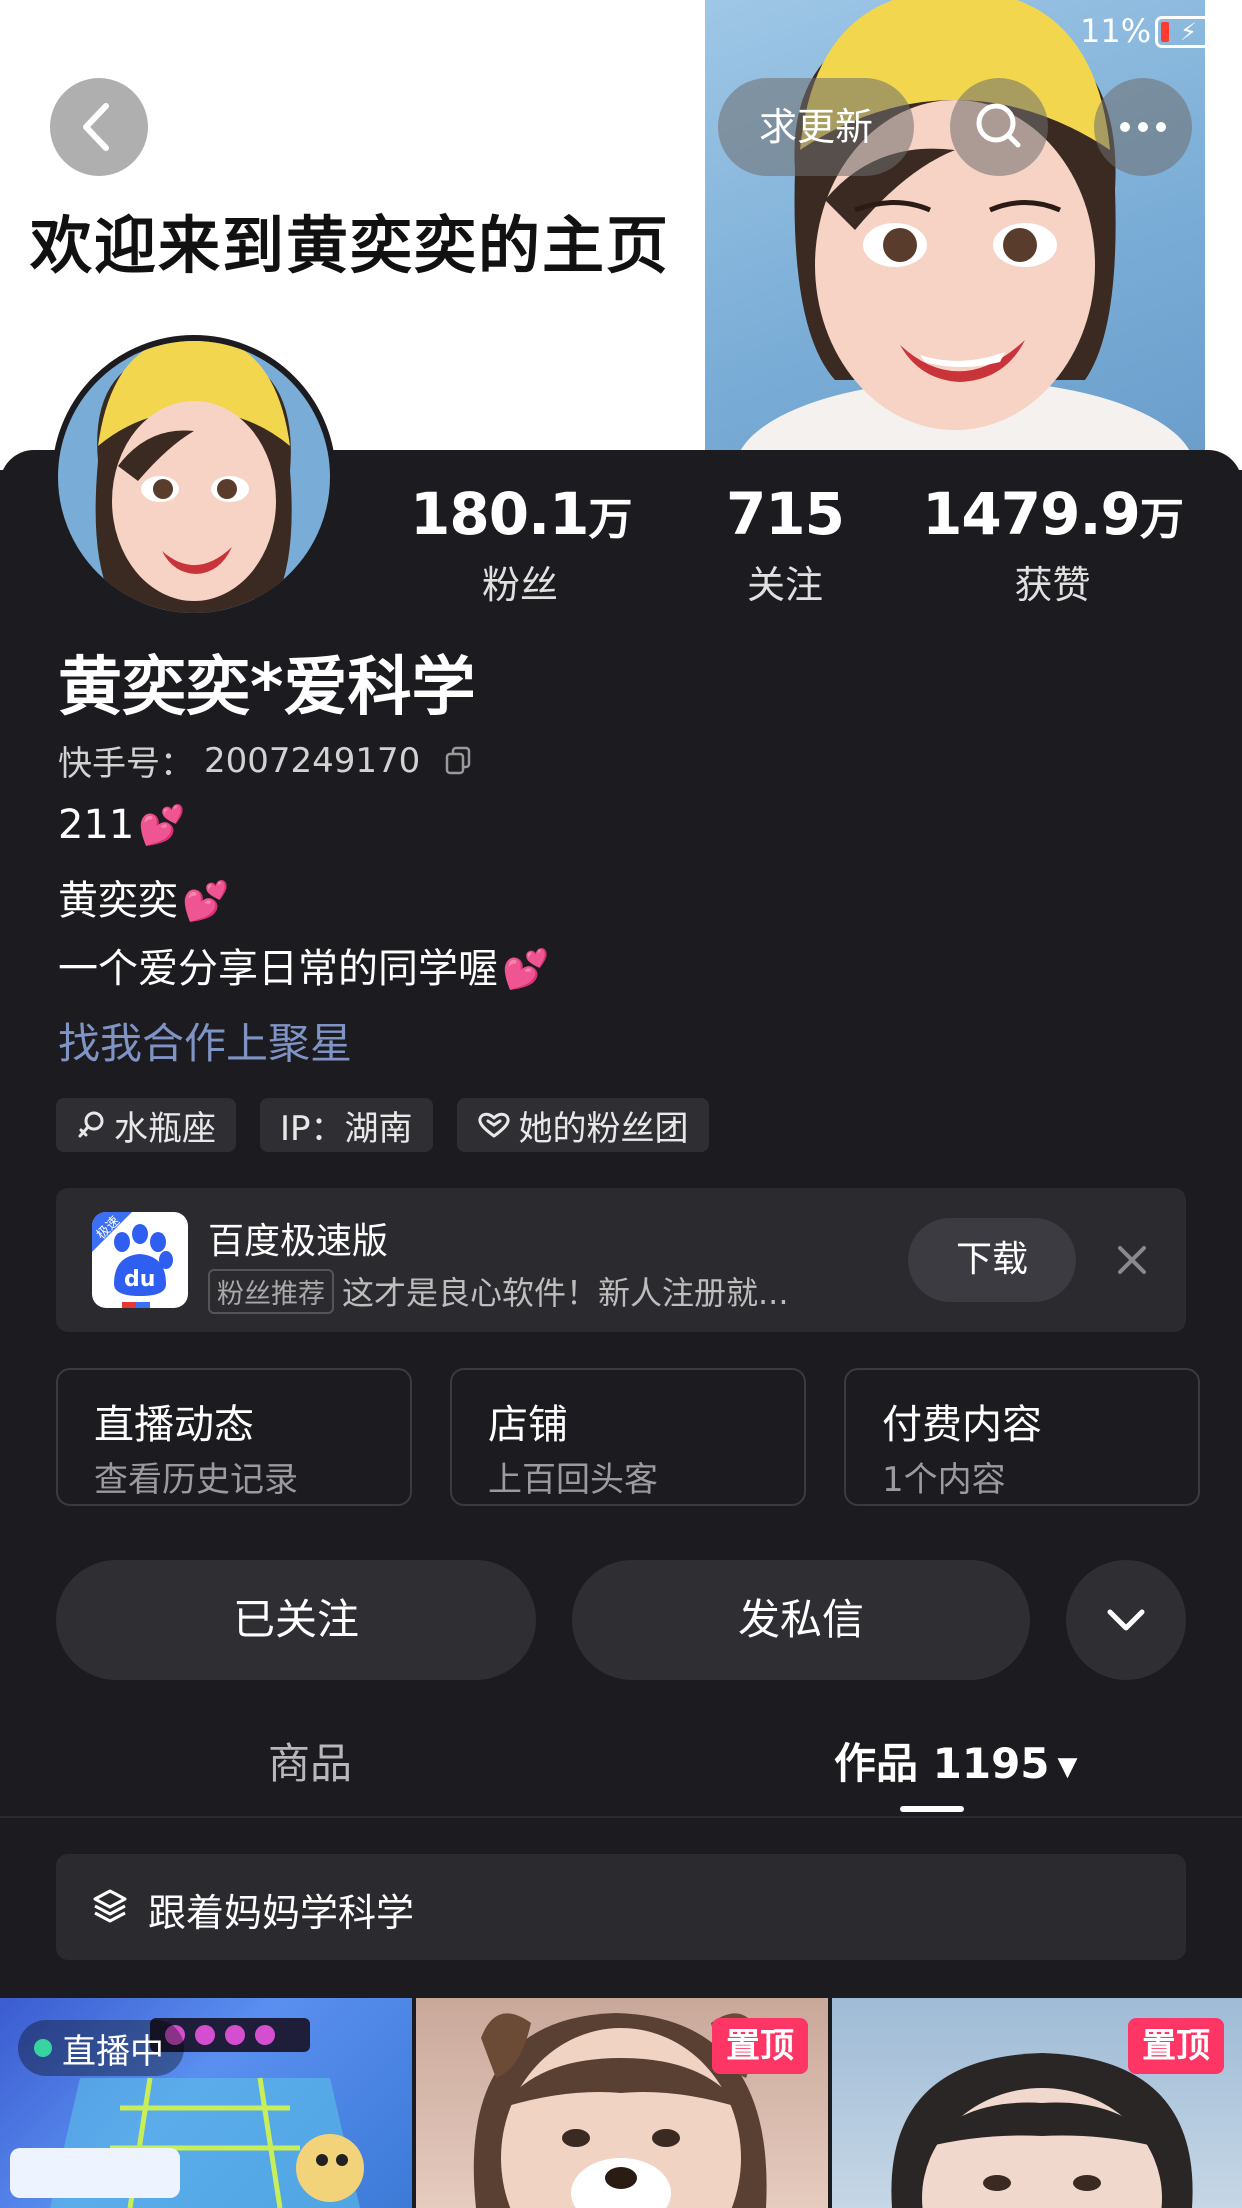 This screenshot has width=1242, height=2208. I want to click on tag-label: IP：湖南, so click(346, 1128).